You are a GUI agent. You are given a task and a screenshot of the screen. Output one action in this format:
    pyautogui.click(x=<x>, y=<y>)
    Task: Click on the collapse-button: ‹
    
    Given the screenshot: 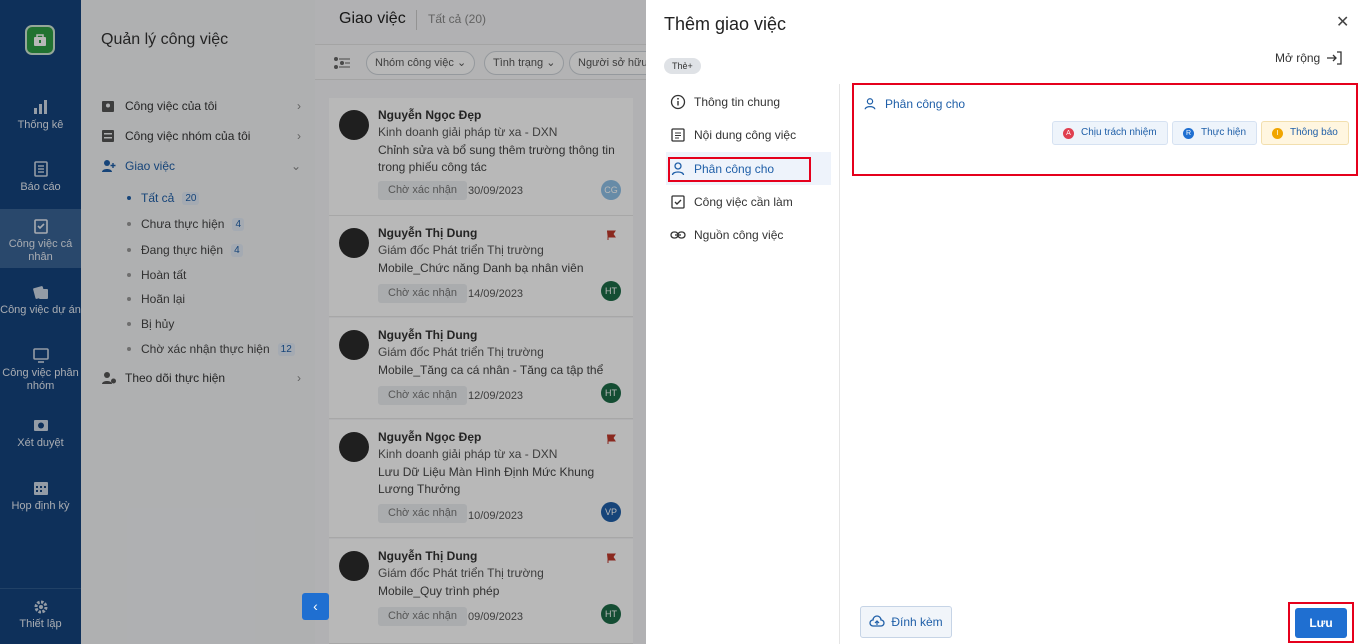 What is the action you would take?
    pyautogui.click(x=315, y=606)
    